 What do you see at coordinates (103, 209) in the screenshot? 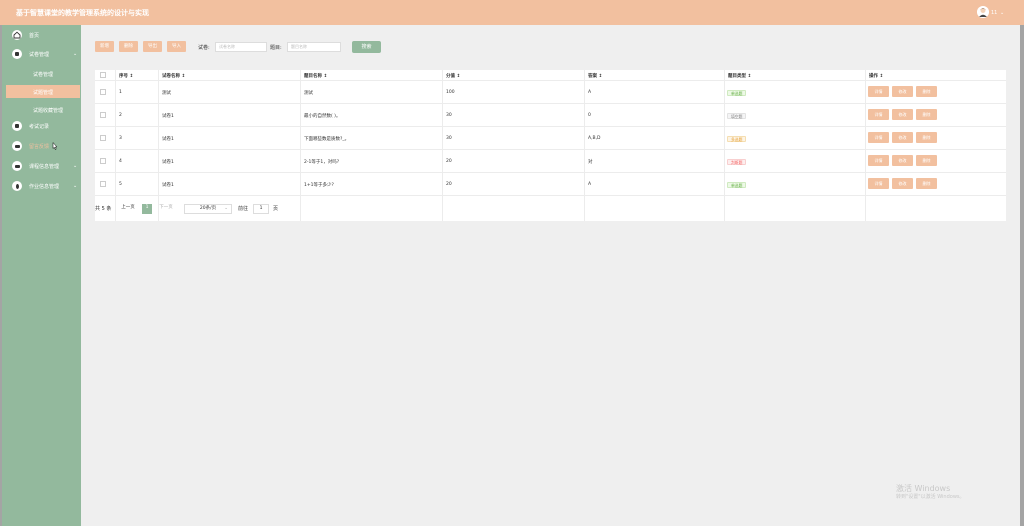
I see `total-count: 共 5 条` at bounding box center [103, 209].